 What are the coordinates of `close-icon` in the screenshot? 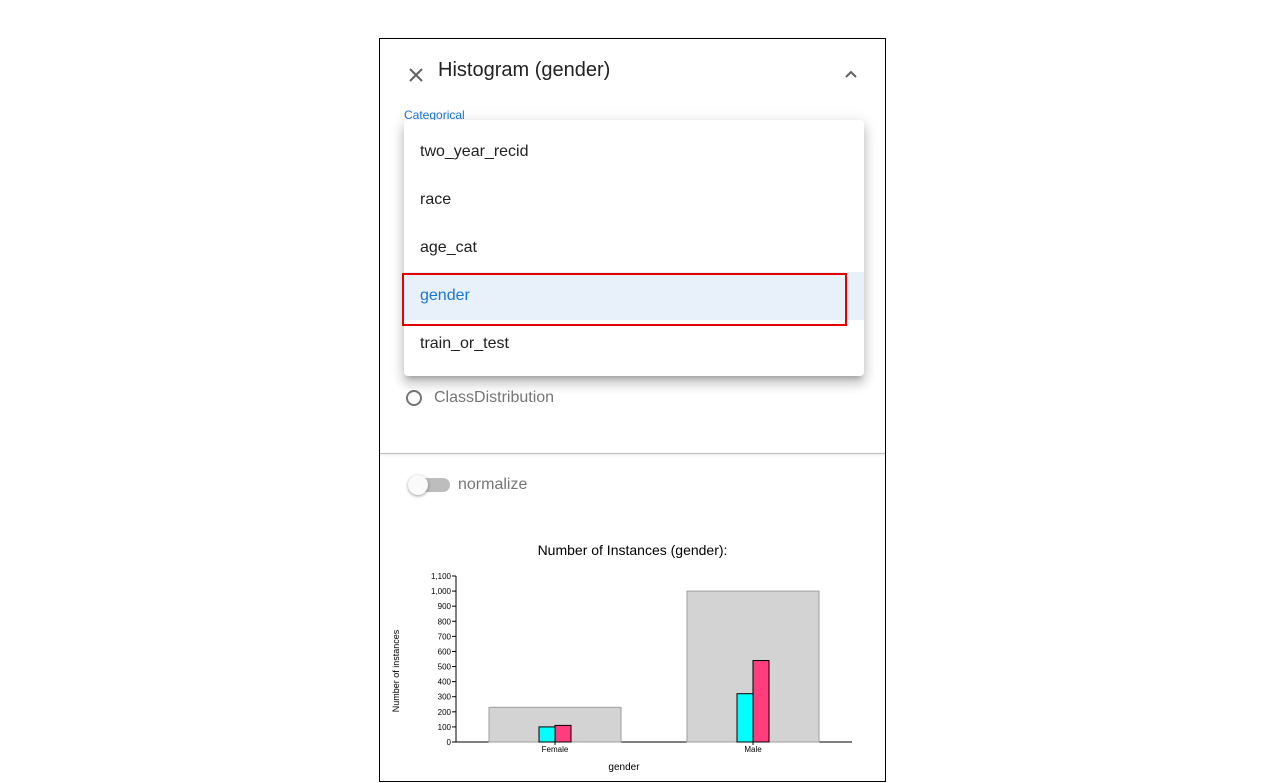 It's located at (416, 75).